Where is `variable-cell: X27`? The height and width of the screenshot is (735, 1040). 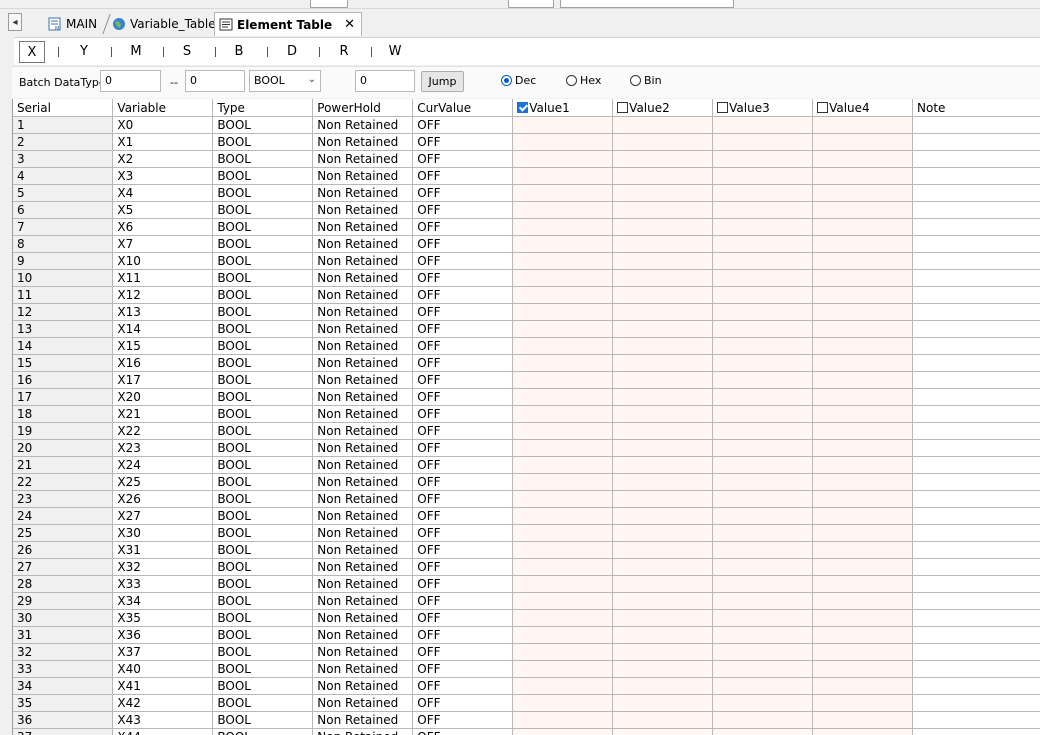
variable-cell: X27 is located at coordinates (163, 516).